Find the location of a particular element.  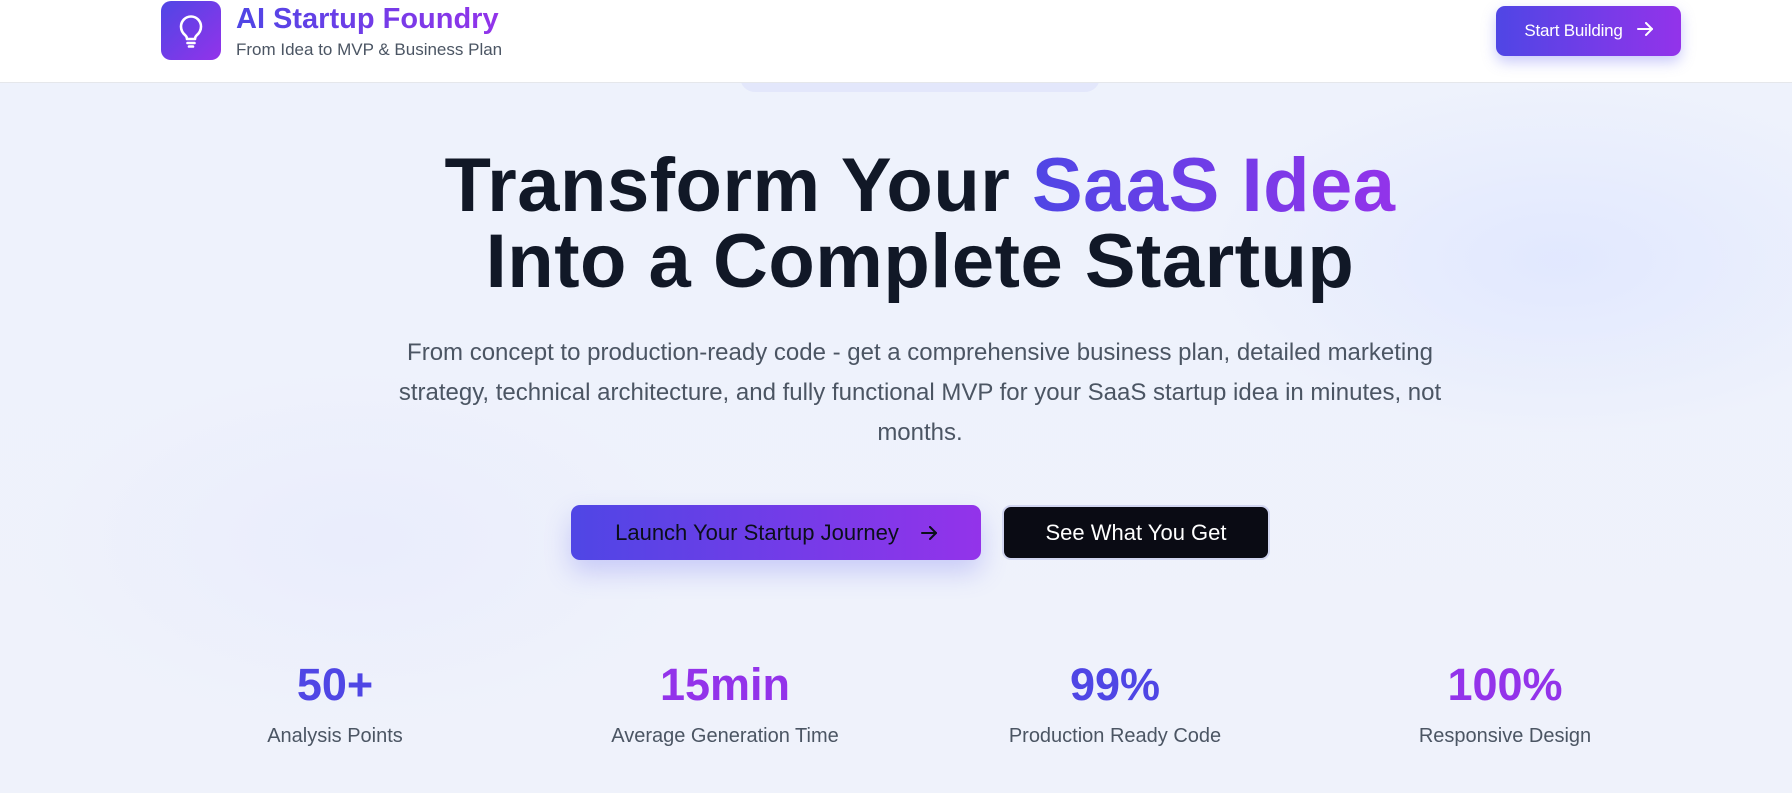

hero-title-line2: Into a Complete Startup is located at coordinates (920, 261).